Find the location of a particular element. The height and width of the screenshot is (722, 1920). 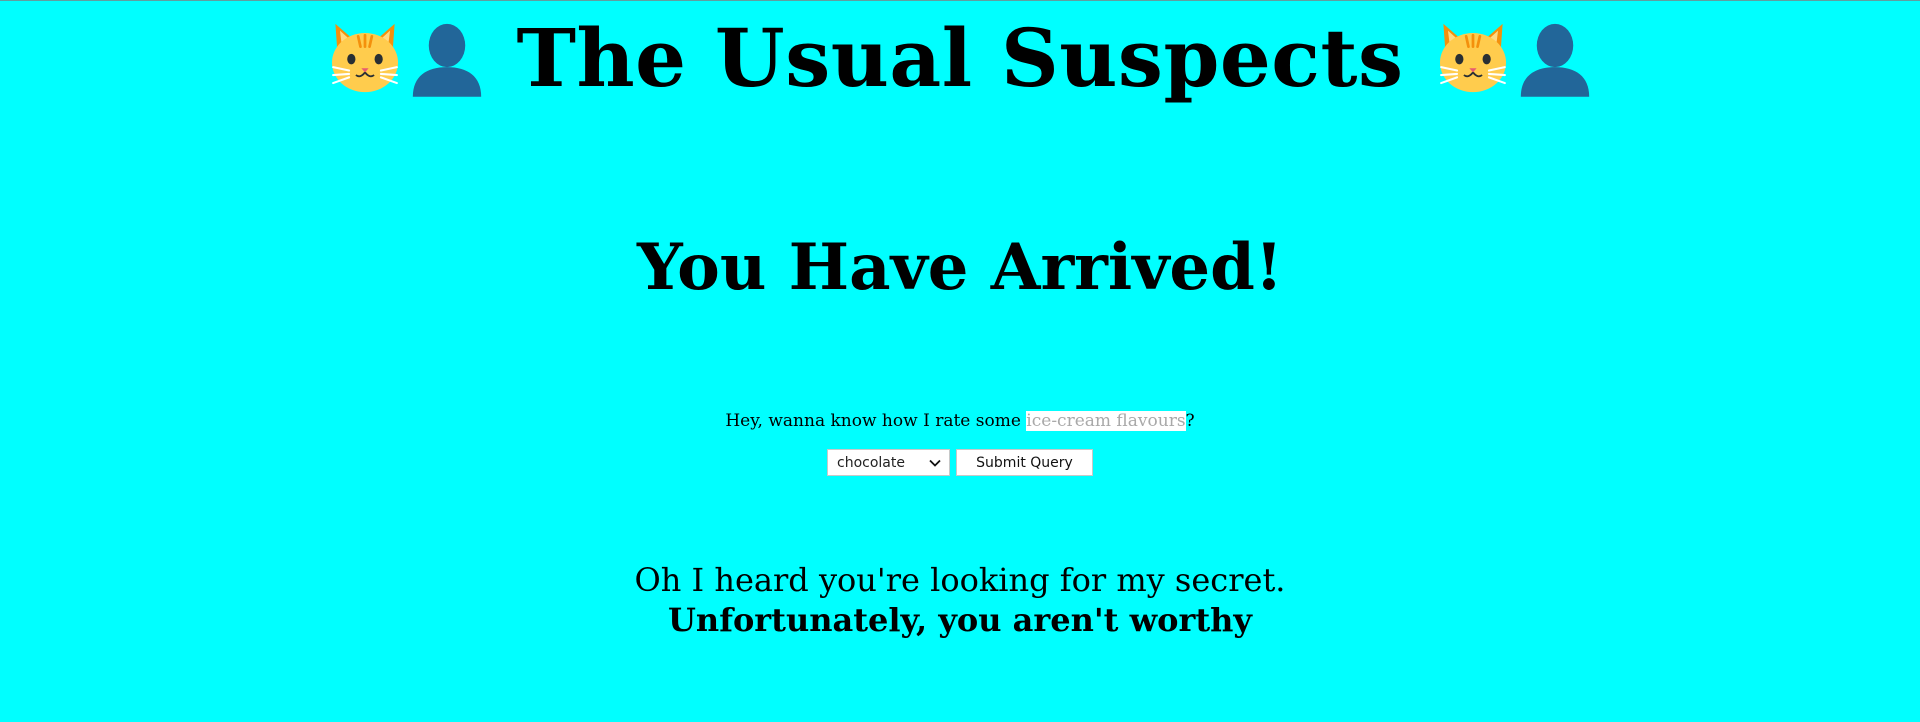

prompt-text: Hey, wanna know how I rate some is located at coordinates (876, 421).